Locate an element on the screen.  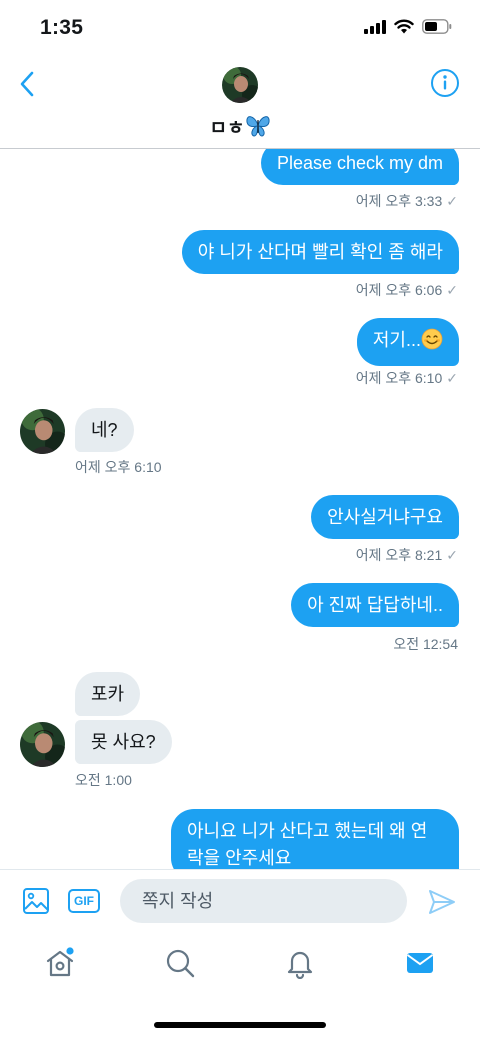
status-icons is located at coordinates (408, 26).